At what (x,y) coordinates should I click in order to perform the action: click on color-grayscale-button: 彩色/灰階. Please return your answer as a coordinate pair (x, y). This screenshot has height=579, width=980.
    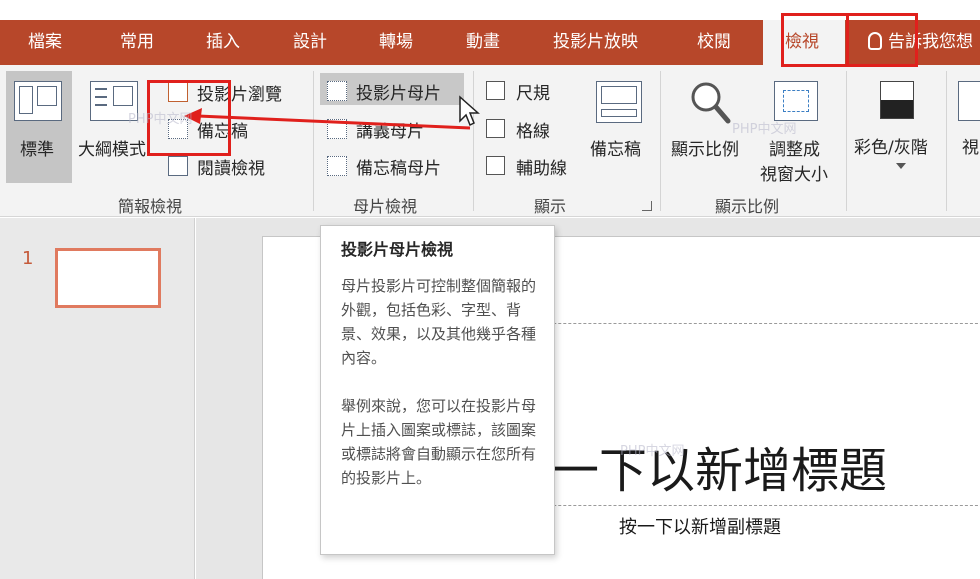
    Looking at the image, I should click on (891, 145).